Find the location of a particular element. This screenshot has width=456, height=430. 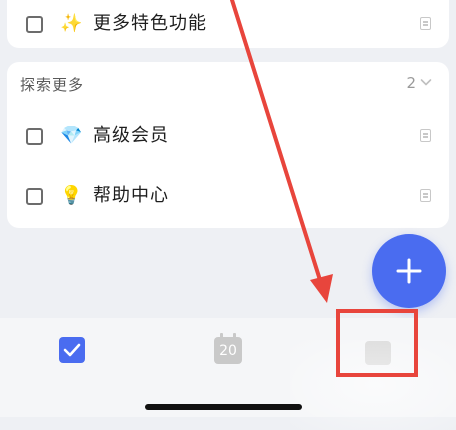

home-indicator is located at coordinates (223, 407).